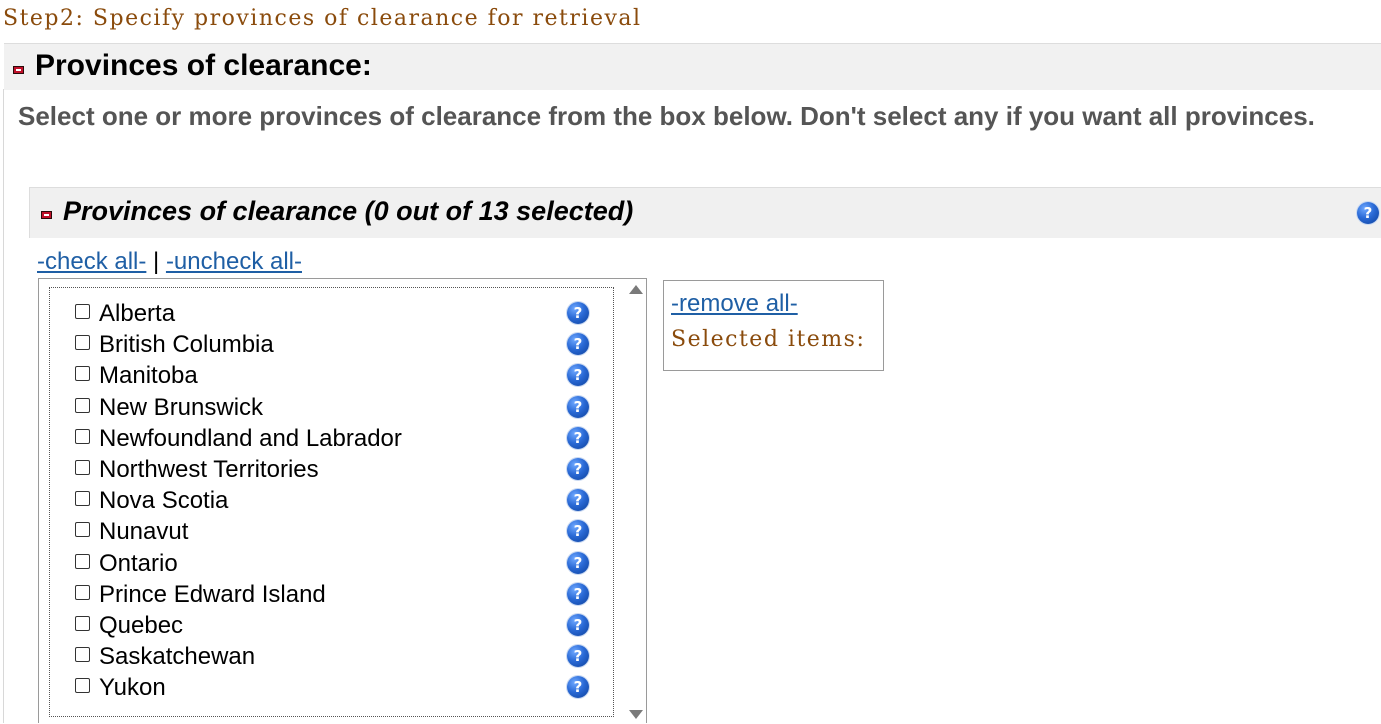 The height and width of the screenshot is (724, 1381). Describe the element at coordinates (335, 315) in the screenshot. I see `province-row: Alberta?` at that location.